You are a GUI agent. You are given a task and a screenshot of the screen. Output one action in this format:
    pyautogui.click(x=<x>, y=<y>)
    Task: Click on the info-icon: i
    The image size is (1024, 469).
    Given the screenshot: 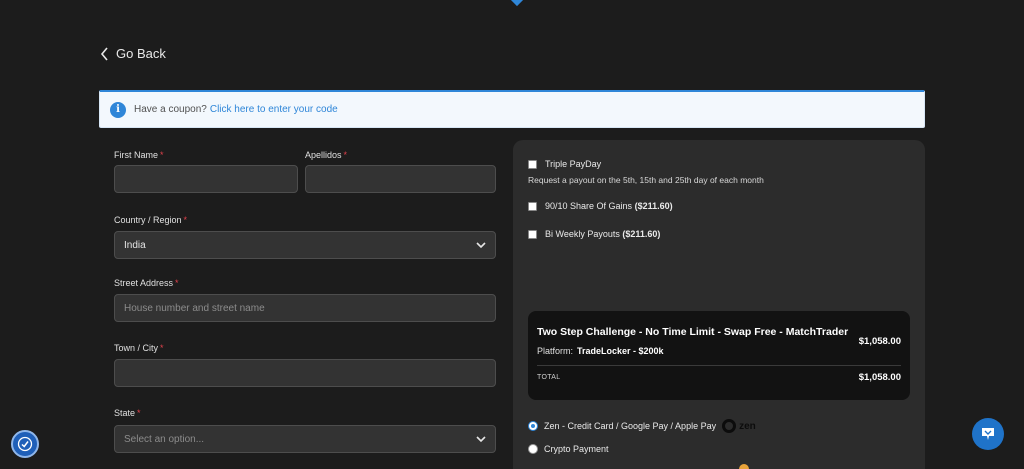 What is the action you would take?
    pyautogui.click(x=118, y=109)
    